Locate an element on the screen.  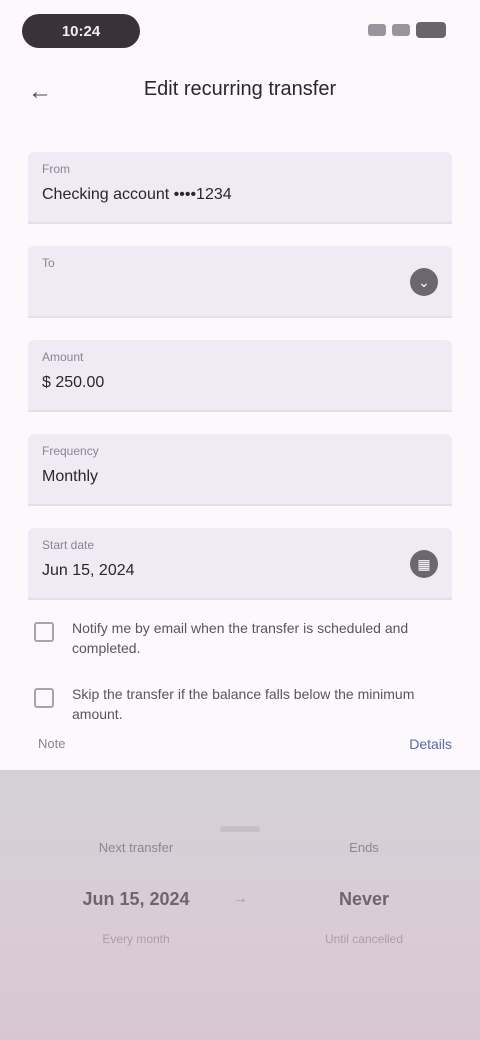
start-date-field: Start date Jun 15, 2024 ▦ is located at coordinates (240, 564).